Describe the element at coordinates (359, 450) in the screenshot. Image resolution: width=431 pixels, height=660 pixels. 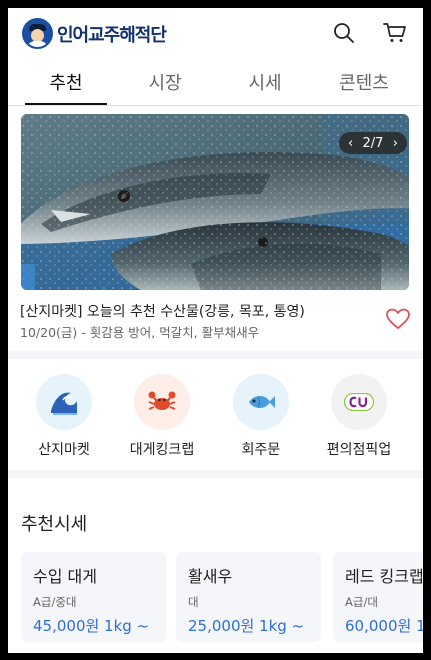
I see `category-label: 편의점픽업` at that location.